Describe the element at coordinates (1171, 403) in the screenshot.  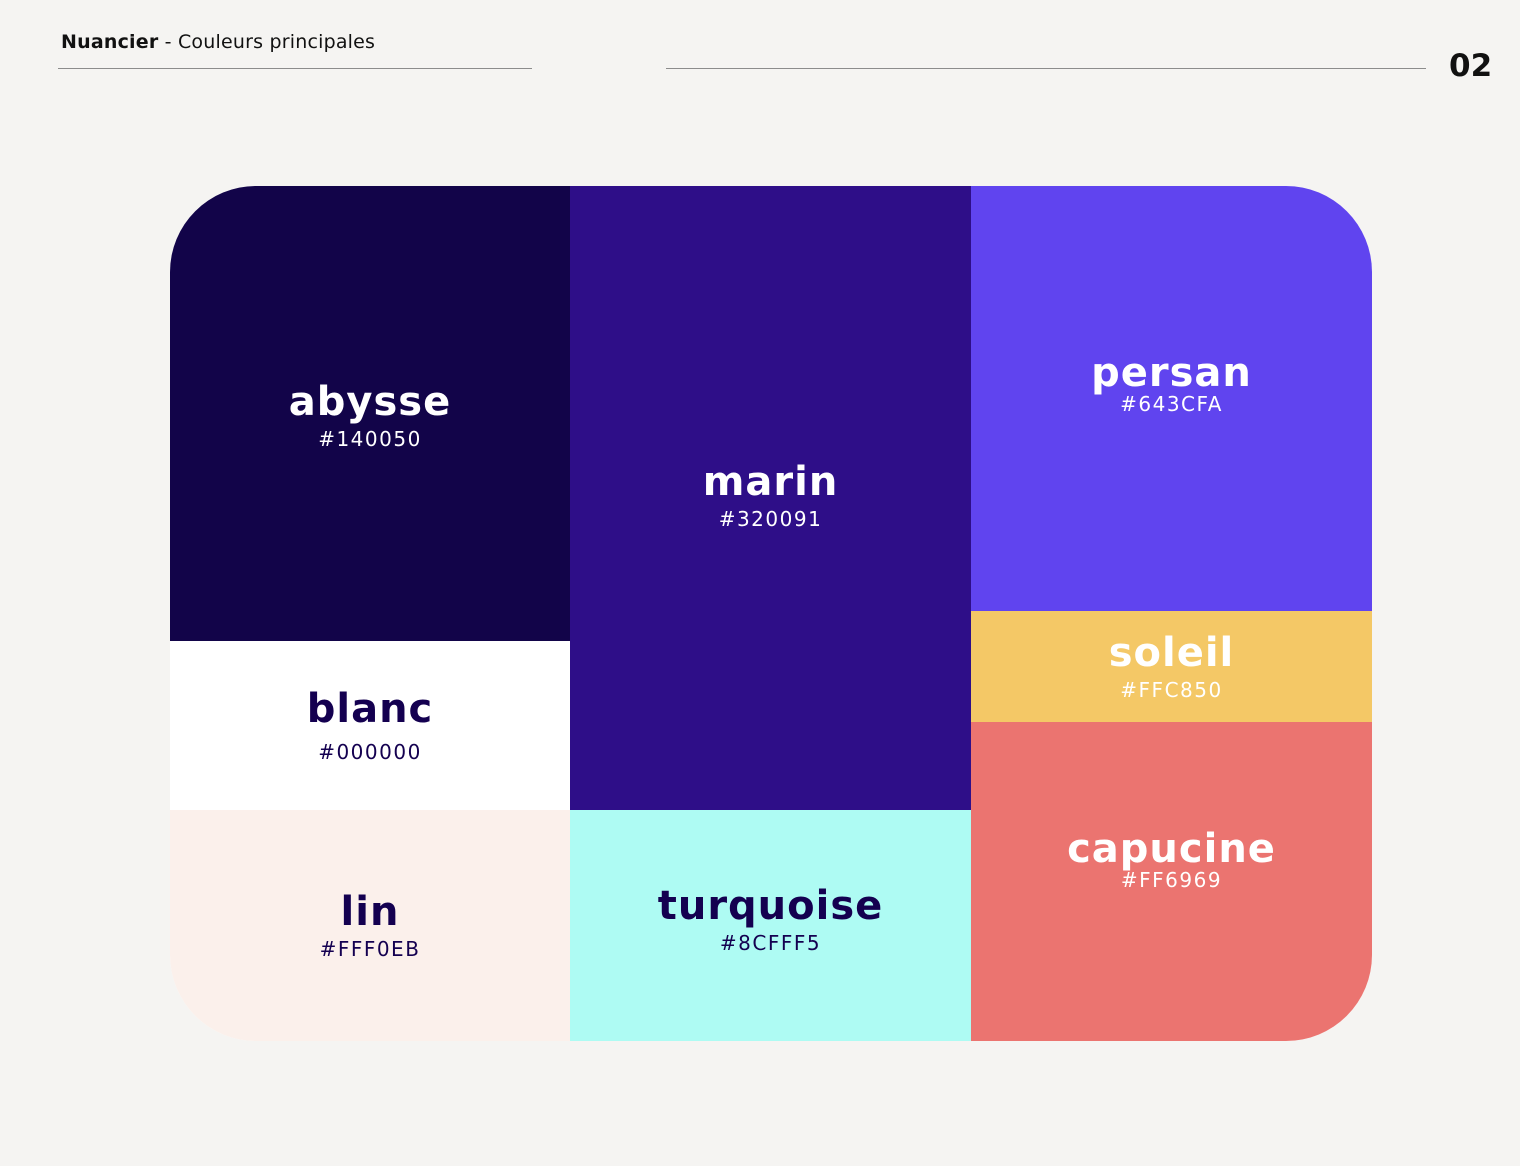
I see `swatch-hex: #643CFA` at that location.